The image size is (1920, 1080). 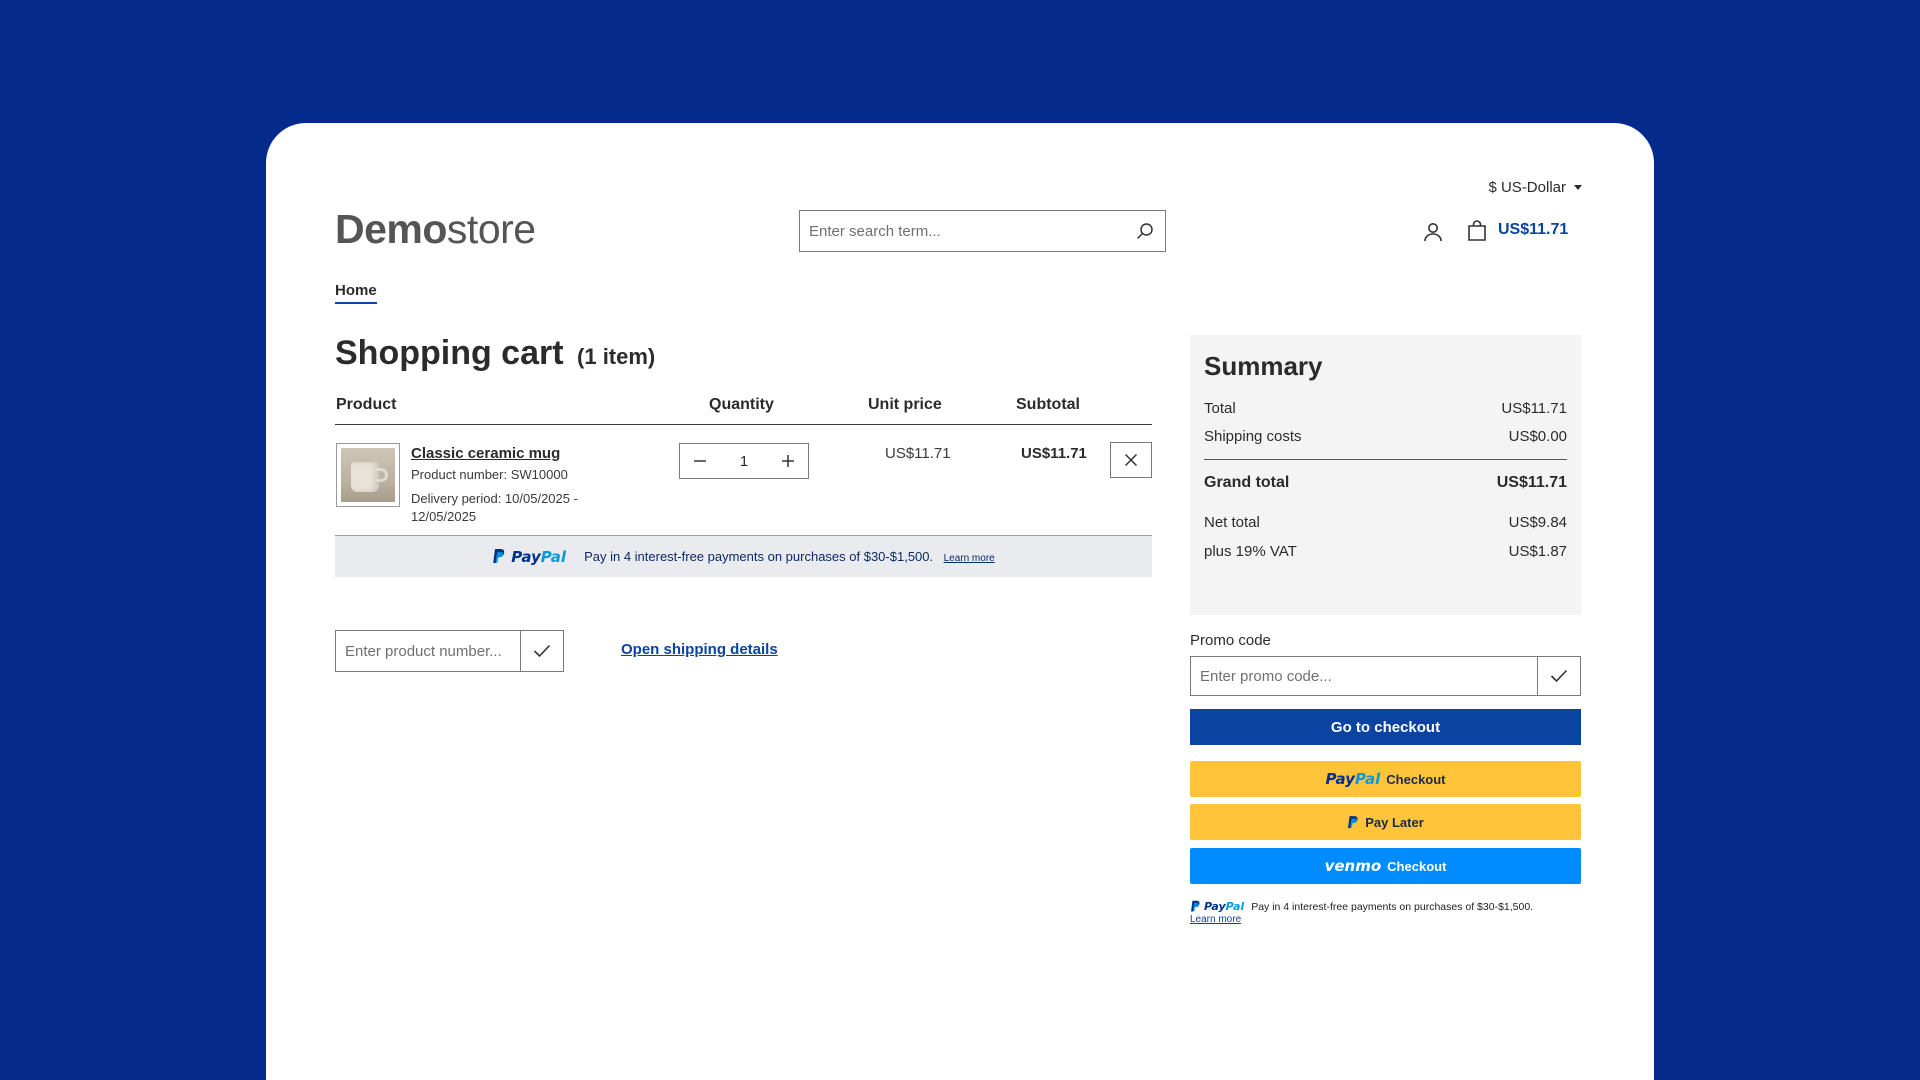 I want to click on delivery-period-end: 12/05/2025, so click(x=444, y=516).